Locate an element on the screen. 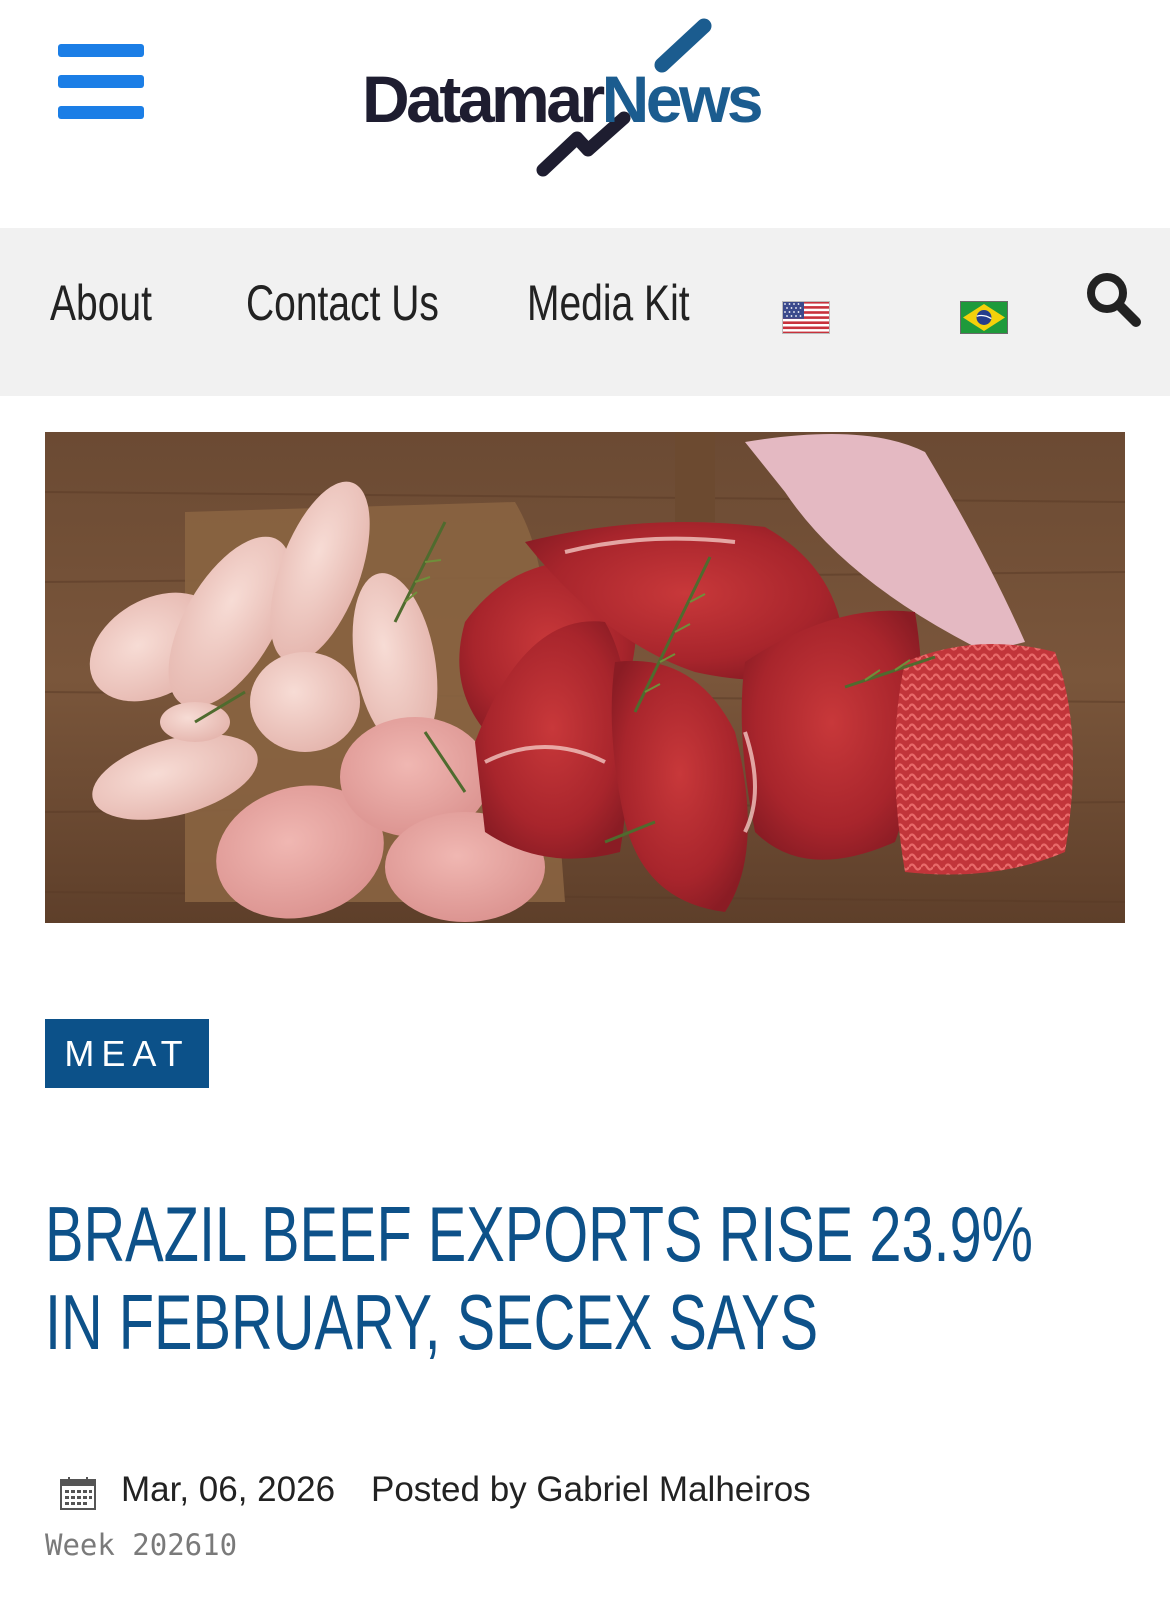 Image resolution: width=1170 pixels, height=1610 pixels. category-label: MEAT is located at coordinates (127, 1053).